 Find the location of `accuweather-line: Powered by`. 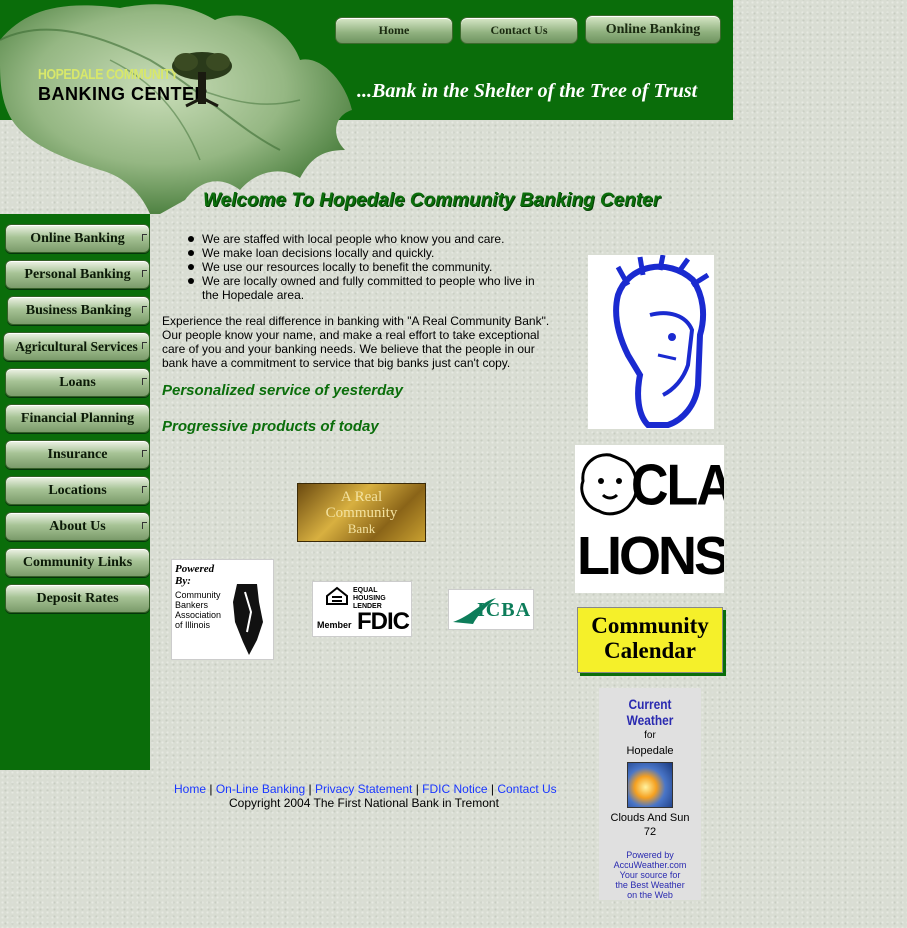

accuweather-line: Powered by is located at coordinates (650, 855).